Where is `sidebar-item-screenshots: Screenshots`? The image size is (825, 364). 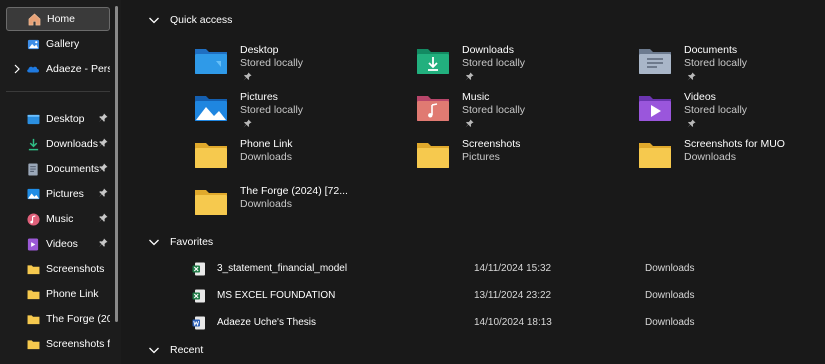
sidebar-item-screenshots: Screenshots is located at coordinates (58, 269).